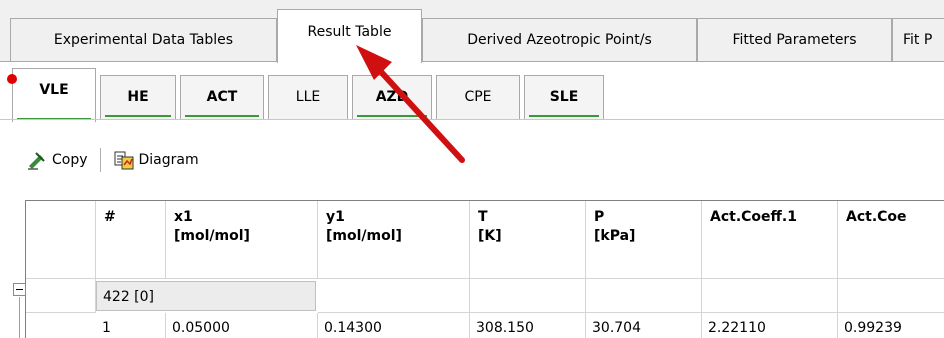  What do you see at coordinates (876, 217) in the screenshot?
I see `header-line1: Act.Coe` at bounding box center [876, 217].